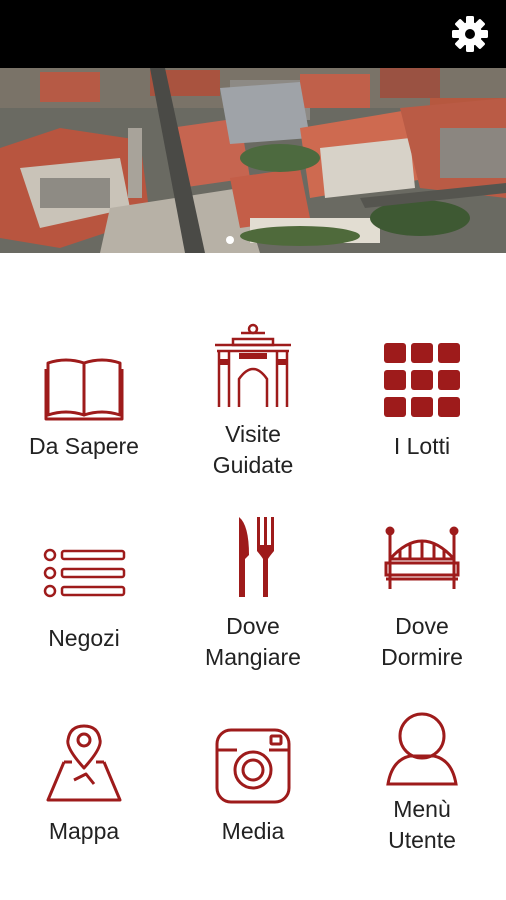 This screenshot has width=506, height=900. Describe the element at coordinates (422, 749) in the screenshot. I see `user-icon` at that location.